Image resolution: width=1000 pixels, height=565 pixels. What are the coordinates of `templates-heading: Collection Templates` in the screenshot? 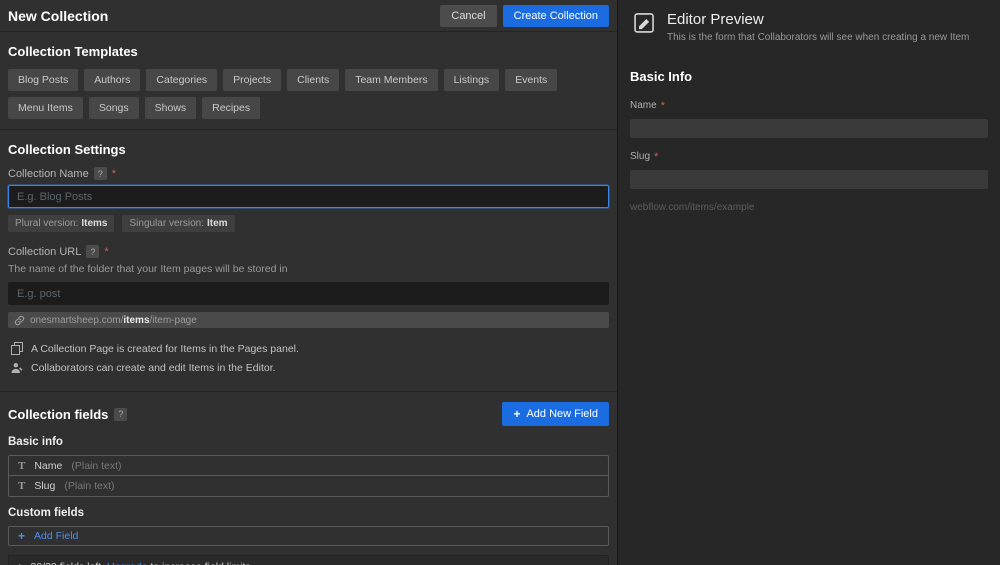 It's located at (73, 51).